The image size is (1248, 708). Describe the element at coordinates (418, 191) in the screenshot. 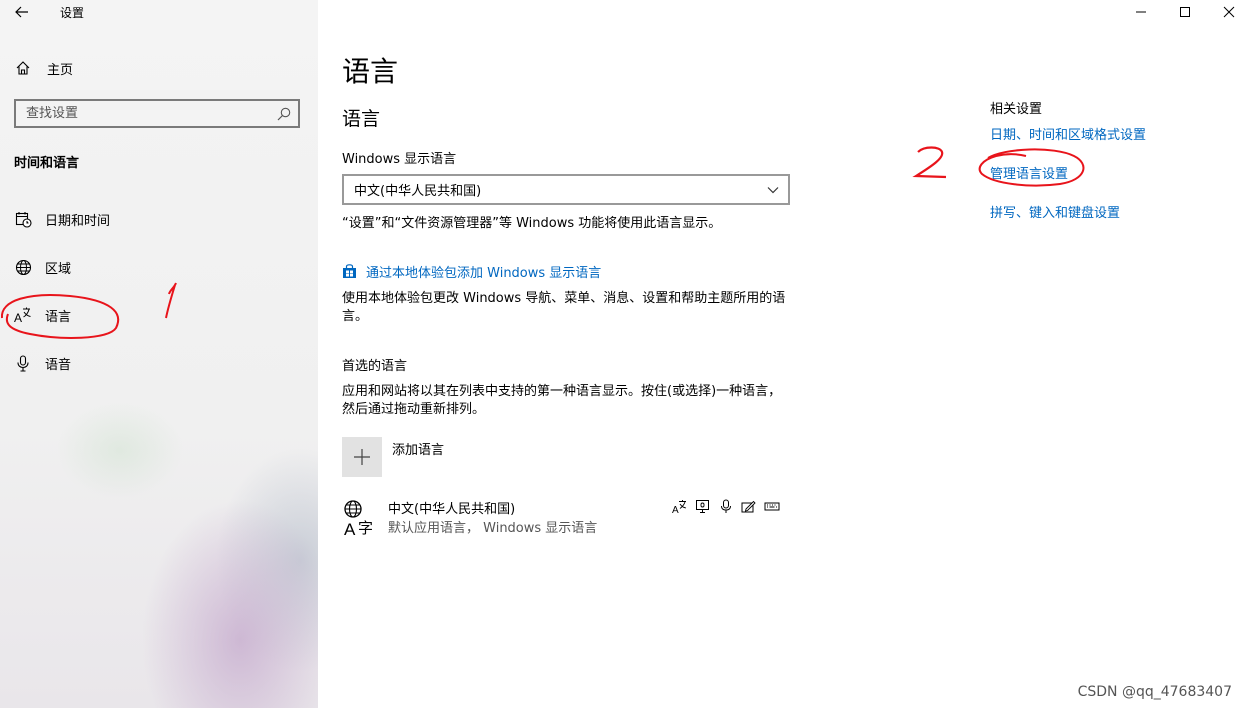

I see `display-language-value: 中文(中华人民共和国)` at that location.